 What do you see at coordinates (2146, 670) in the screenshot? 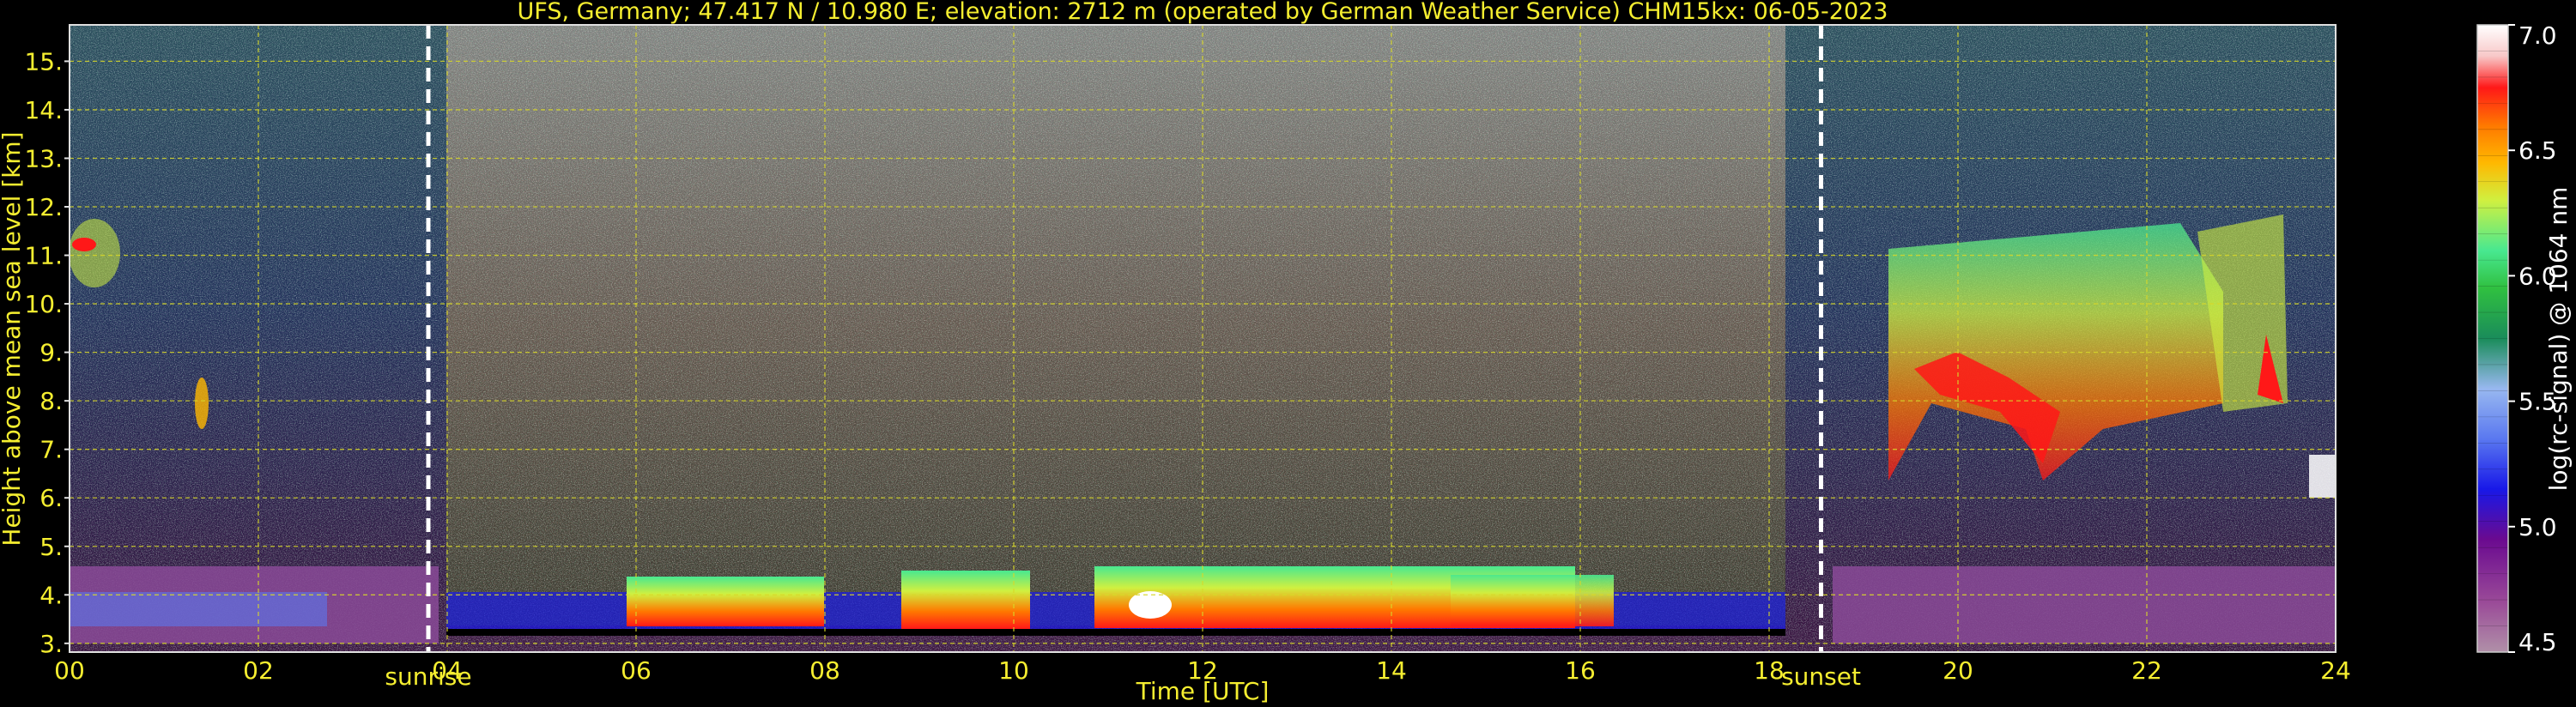
I see `x-tick-label: 22` at bounding box center [2146, 670].